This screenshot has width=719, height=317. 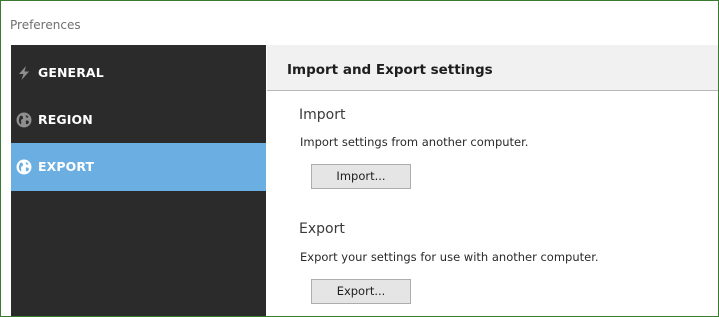 What do you see at coordinates (24, 73) in the screenshot?
I see `lightning-icon` at bounding box center [24, 73].